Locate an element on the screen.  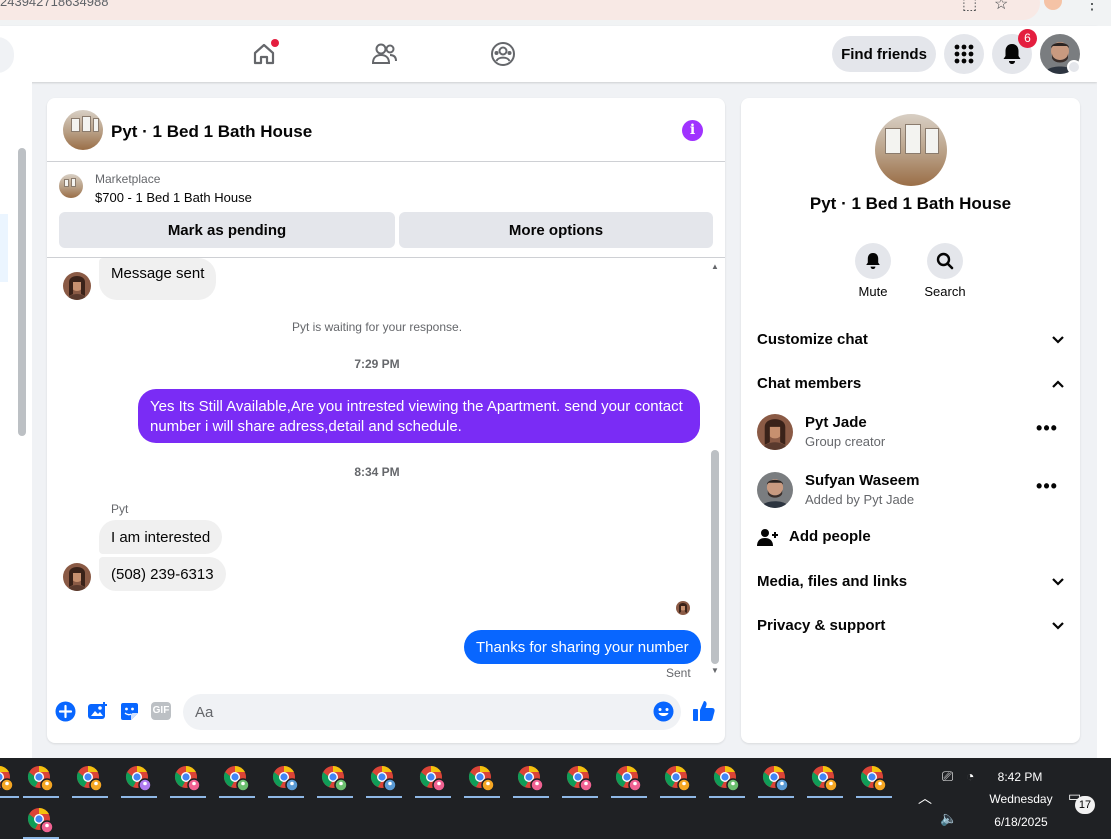
search-icon is located at coordinates (945, 261).